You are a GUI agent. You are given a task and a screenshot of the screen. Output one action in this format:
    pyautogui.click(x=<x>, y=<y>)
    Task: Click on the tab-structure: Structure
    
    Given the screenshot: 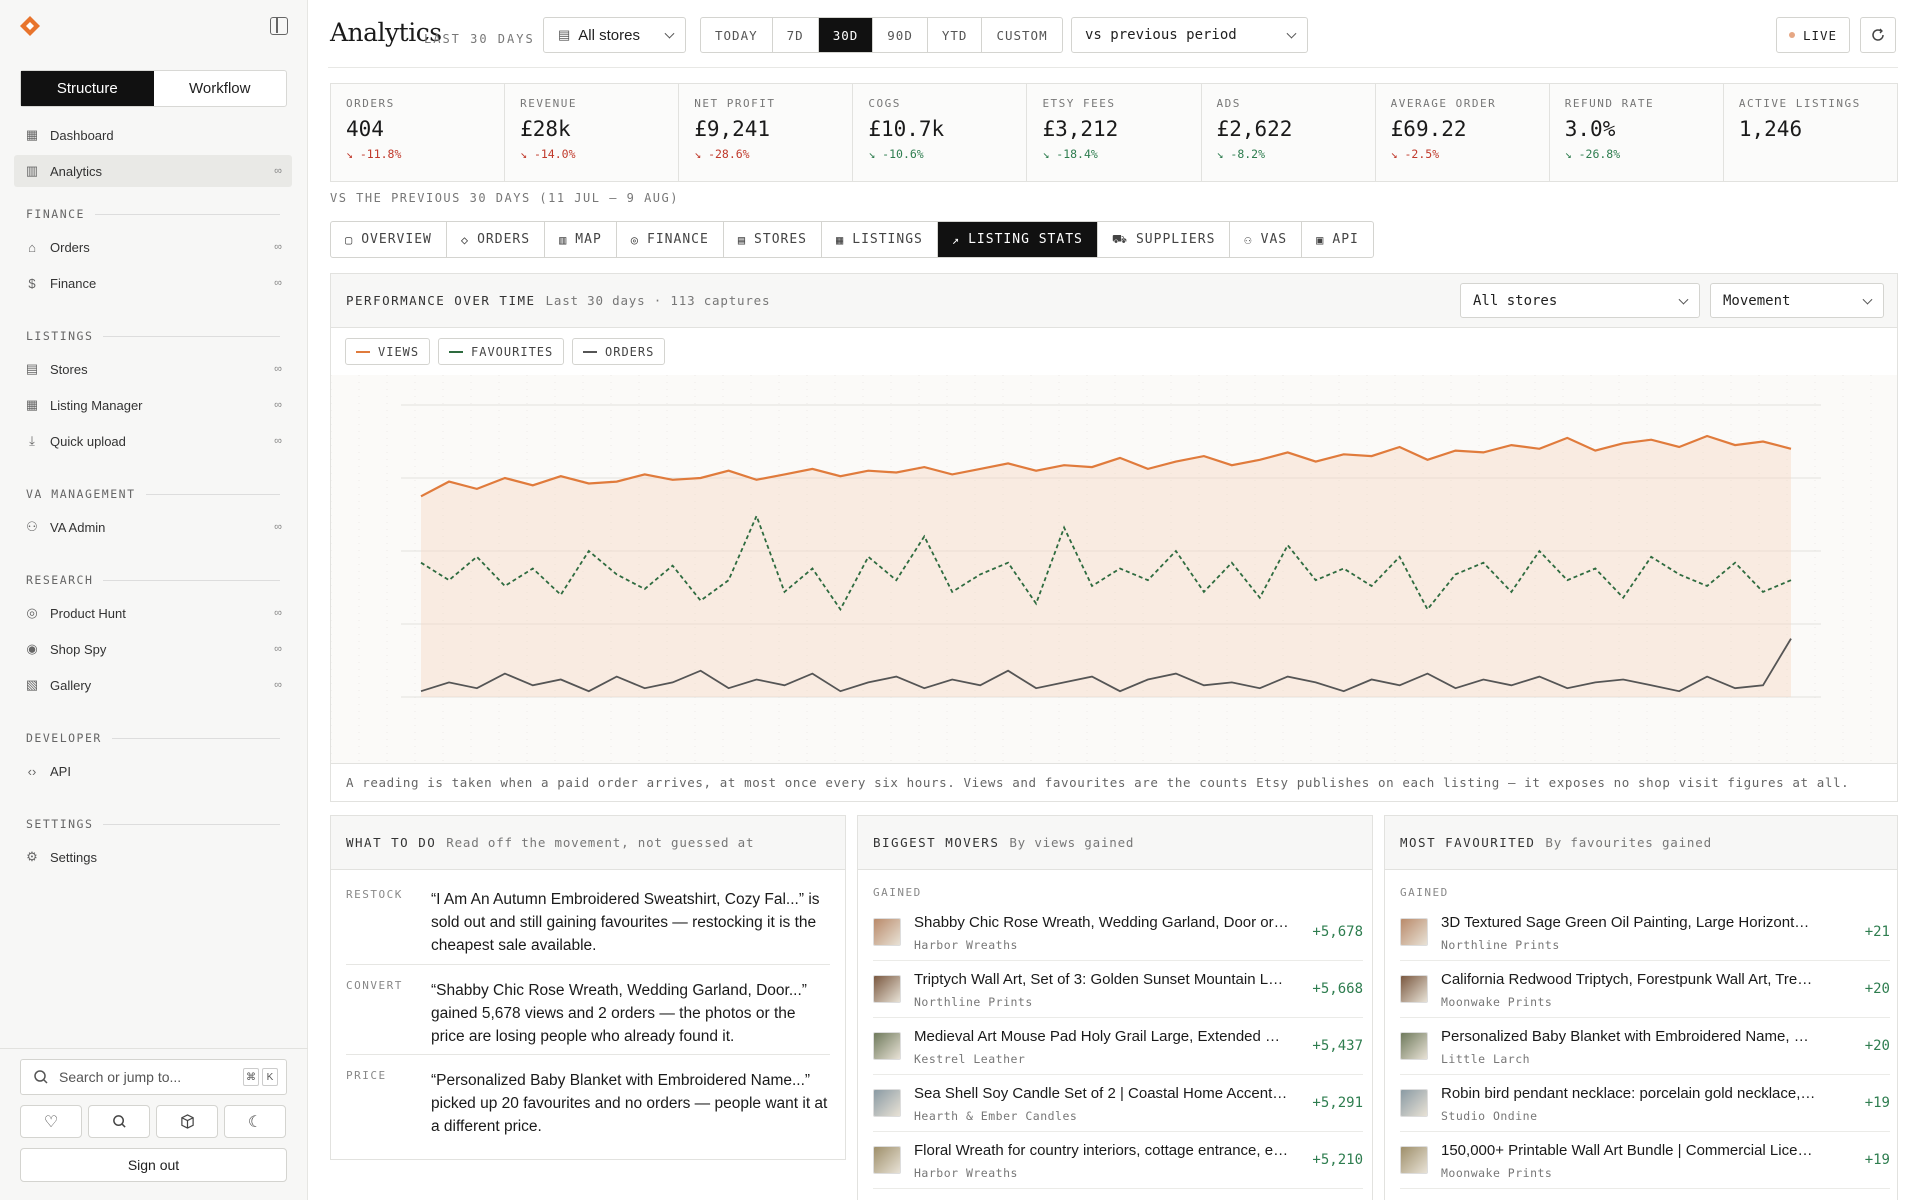 What is the action you would take?
    pyautogui.click(x=87, y=88)
    